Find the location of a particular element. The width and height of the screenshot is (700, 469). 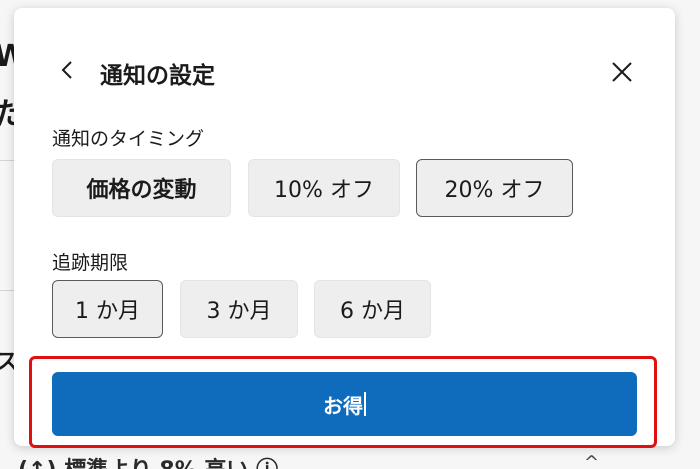

deal-button-label: お得 is located at coordinates (343, 405).